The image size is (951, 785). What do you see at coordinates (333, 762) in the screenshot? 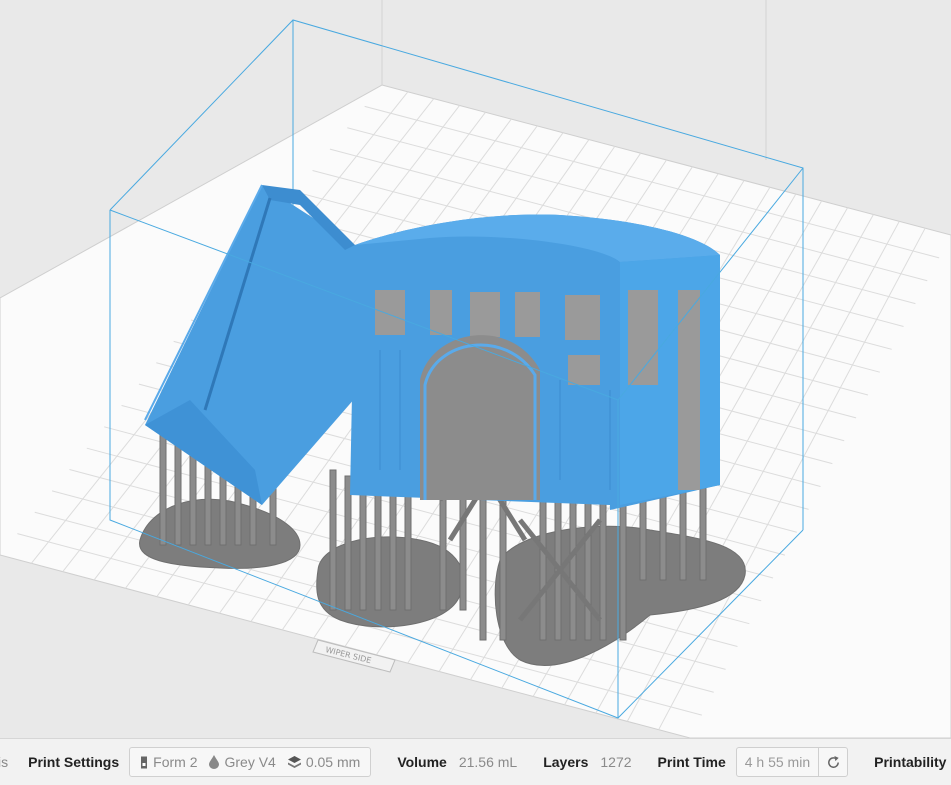
I see `layer-height-value: 0.05 mm` at bounding box center [333, 762].